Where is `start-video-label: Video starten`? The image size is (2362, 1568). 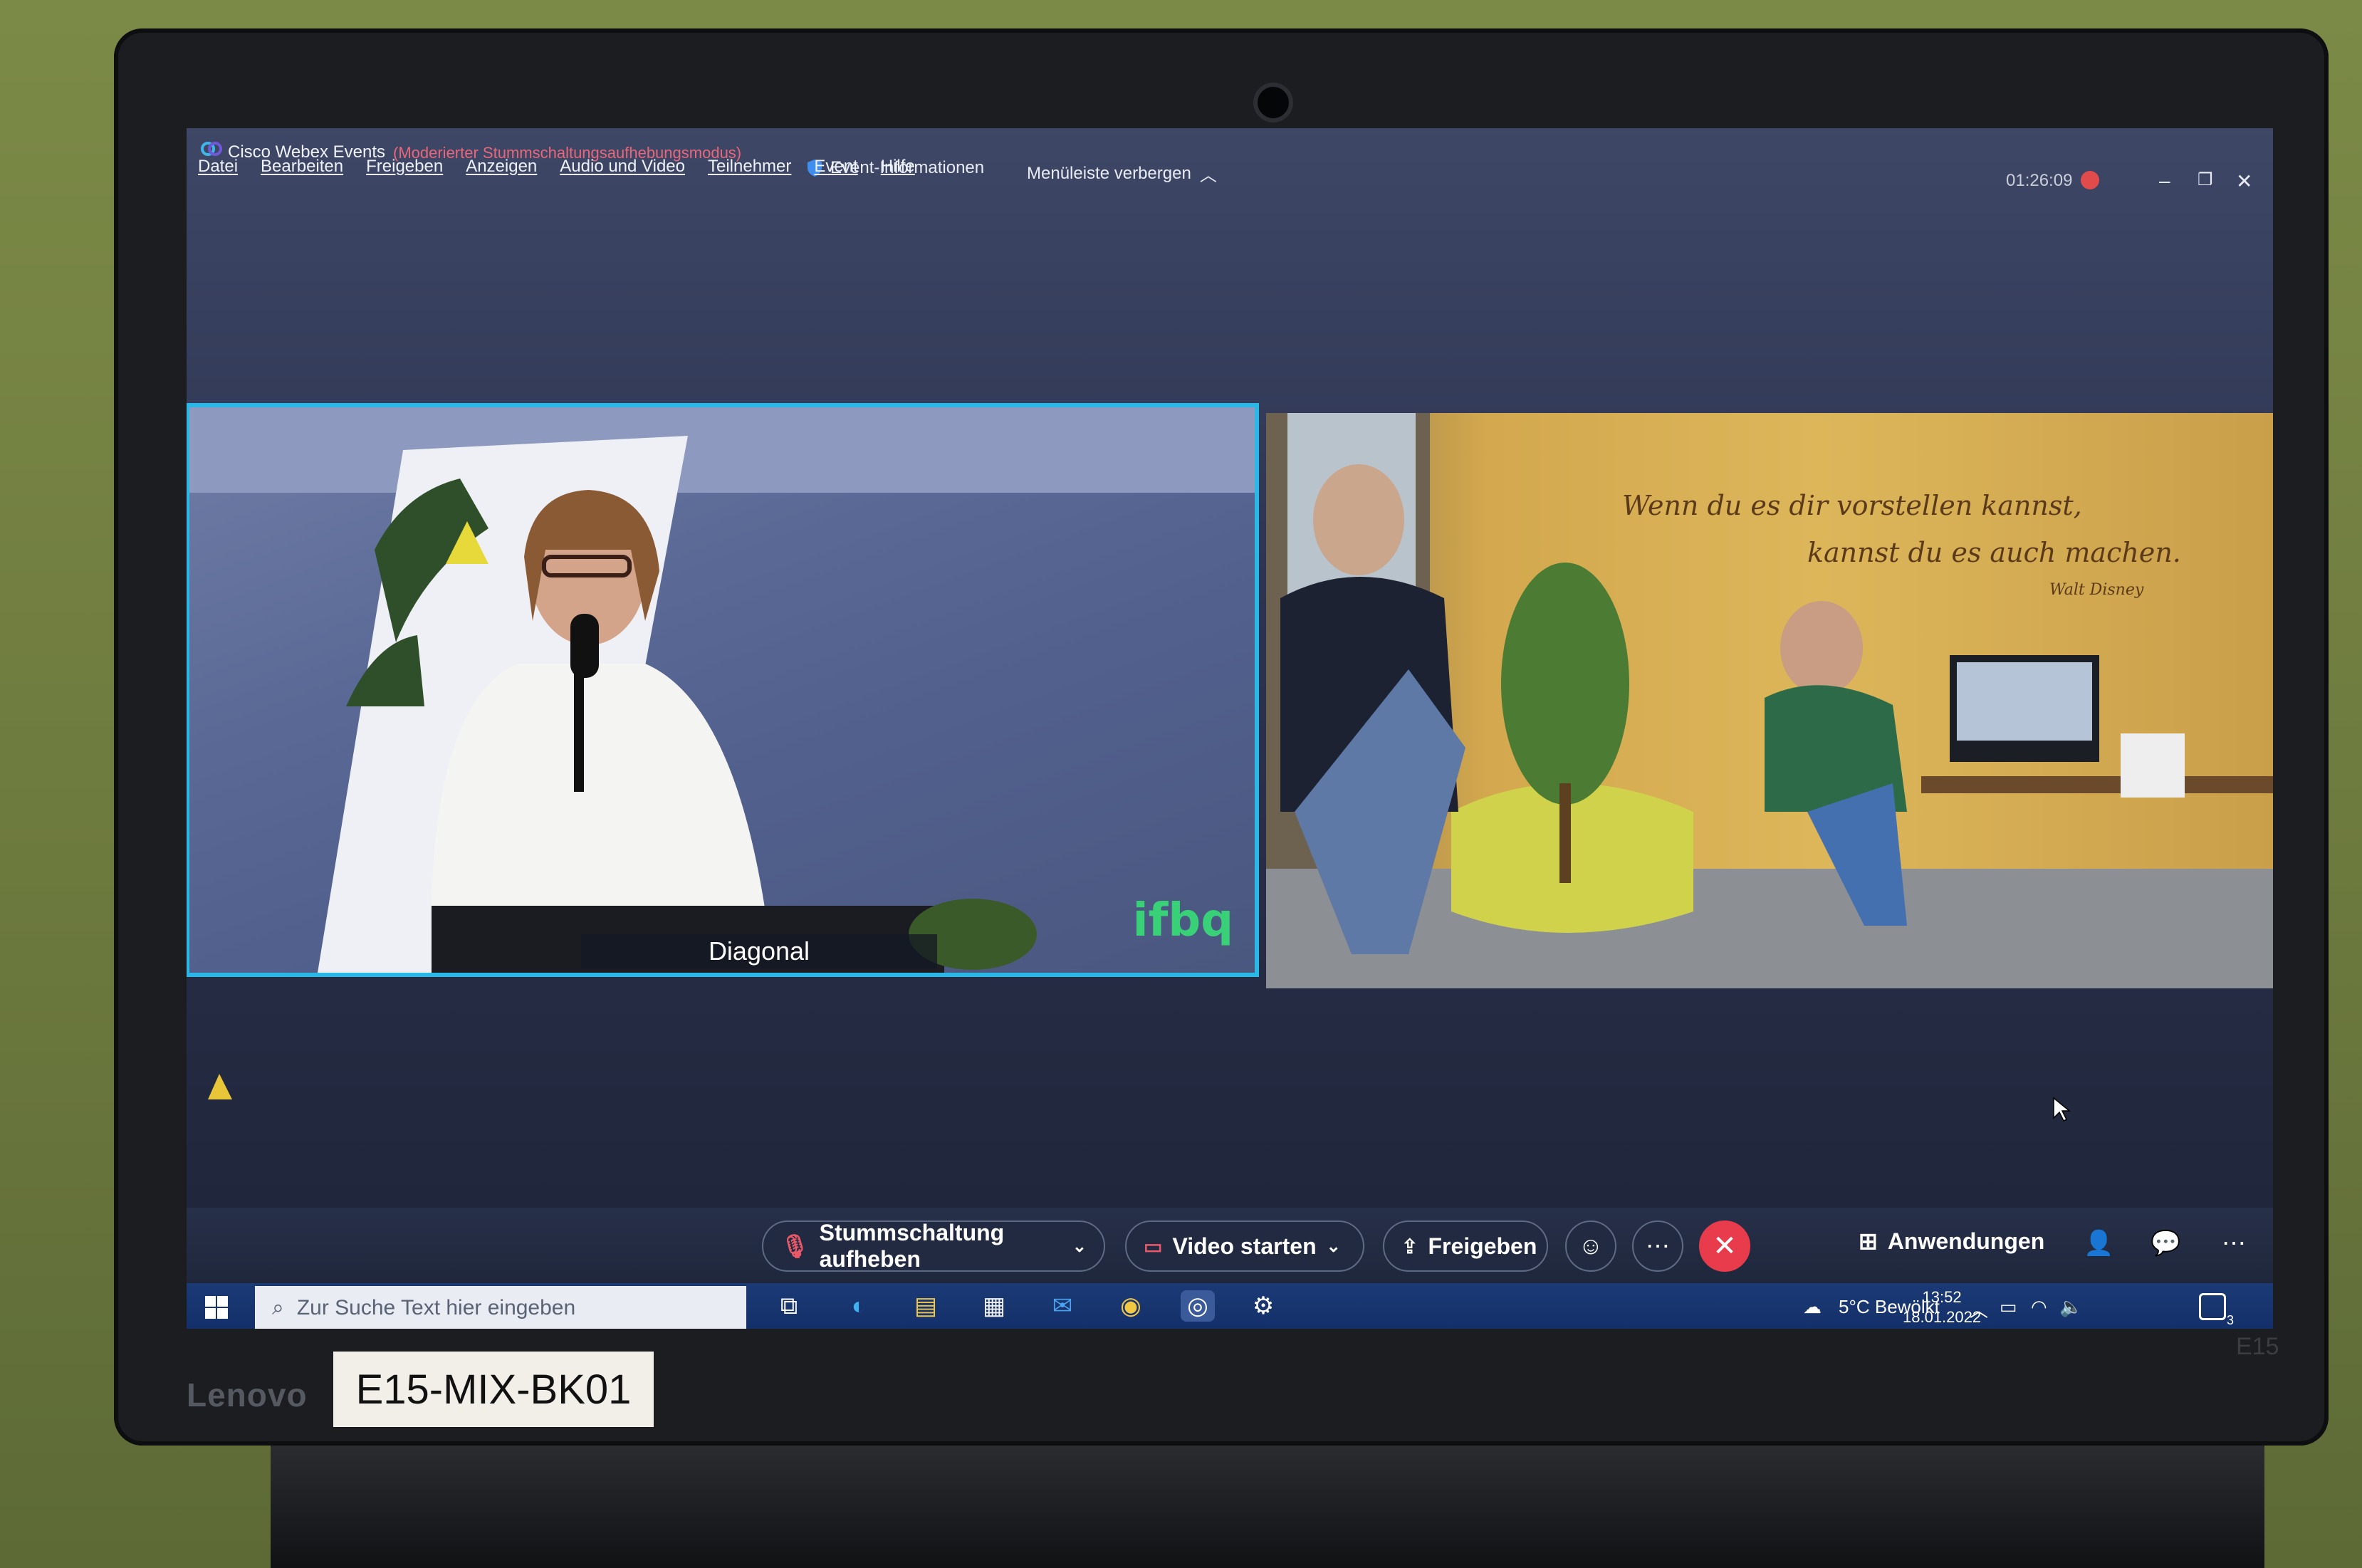 start-video-label: Video starten is located at coordinates (1244, 1246).